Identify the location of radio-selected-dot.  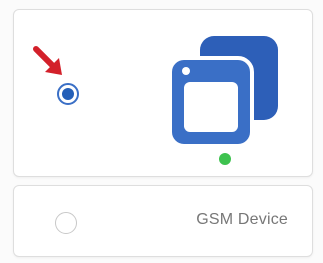
(68, 94).